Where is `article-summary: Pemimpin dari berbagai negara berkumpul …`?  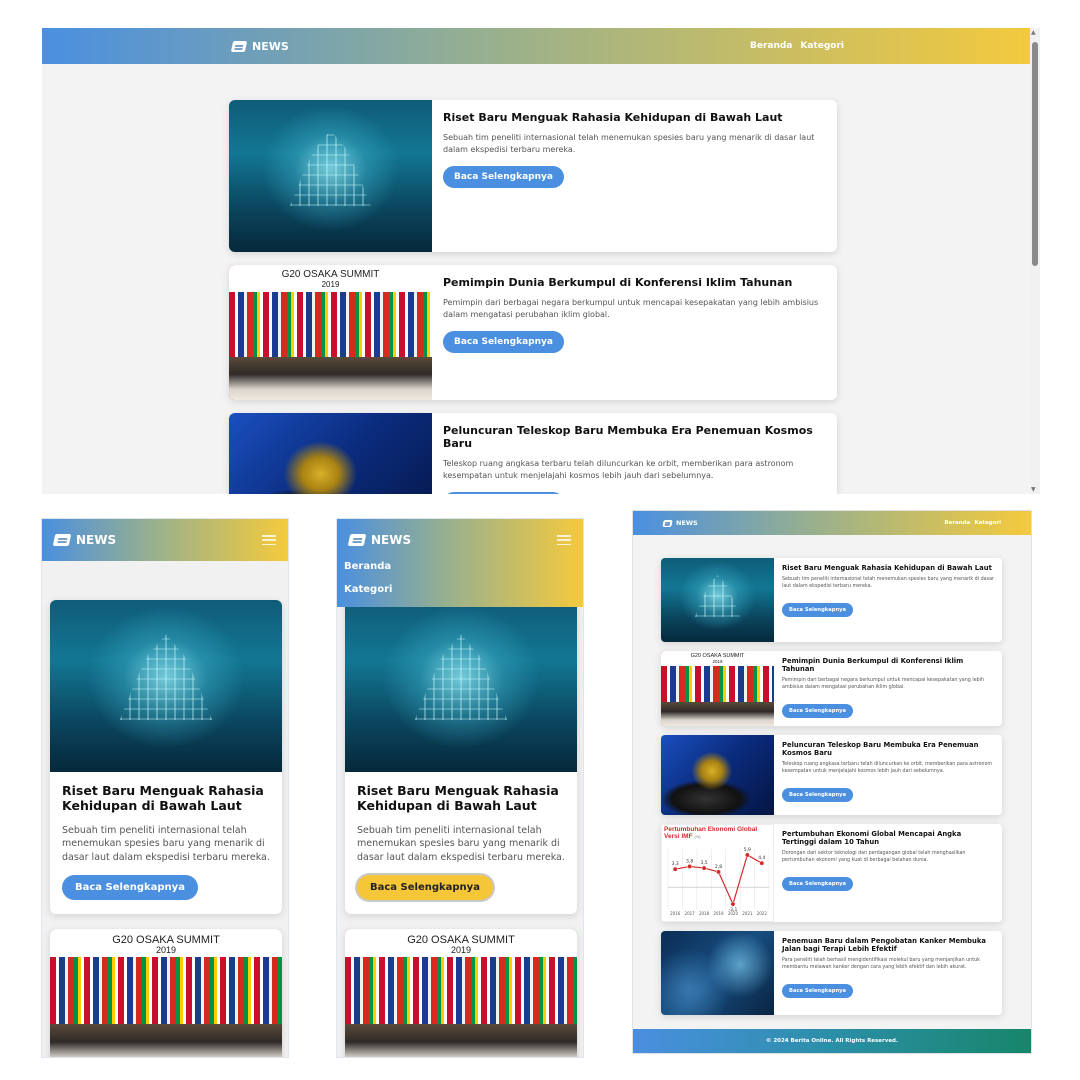
article-summary: Pemimpin dari berbagai negara berkumpul … is located at coordinates (631, 308).